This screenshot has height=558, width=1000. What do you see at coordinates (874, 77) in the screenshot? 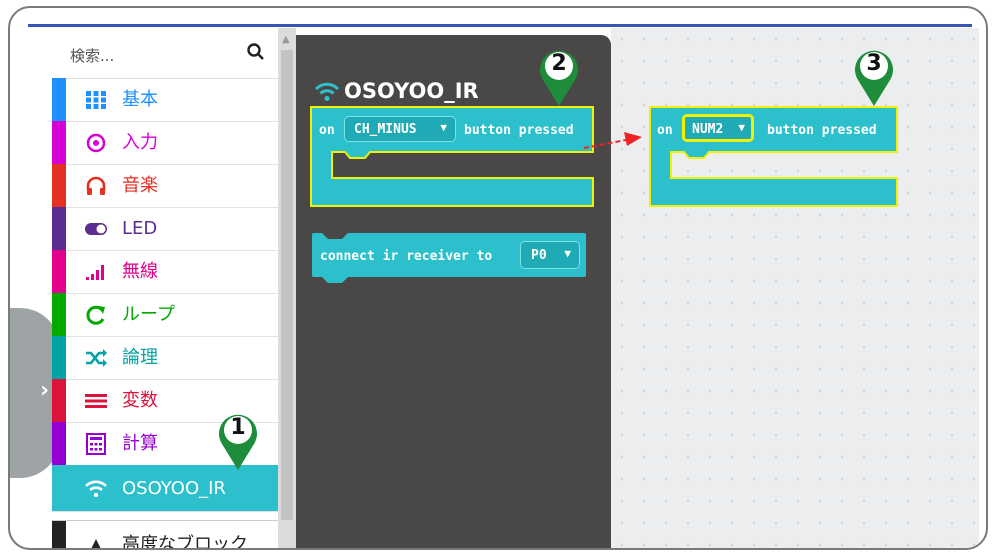
I see `marker-3: 3` at bounding box center [874, 77].